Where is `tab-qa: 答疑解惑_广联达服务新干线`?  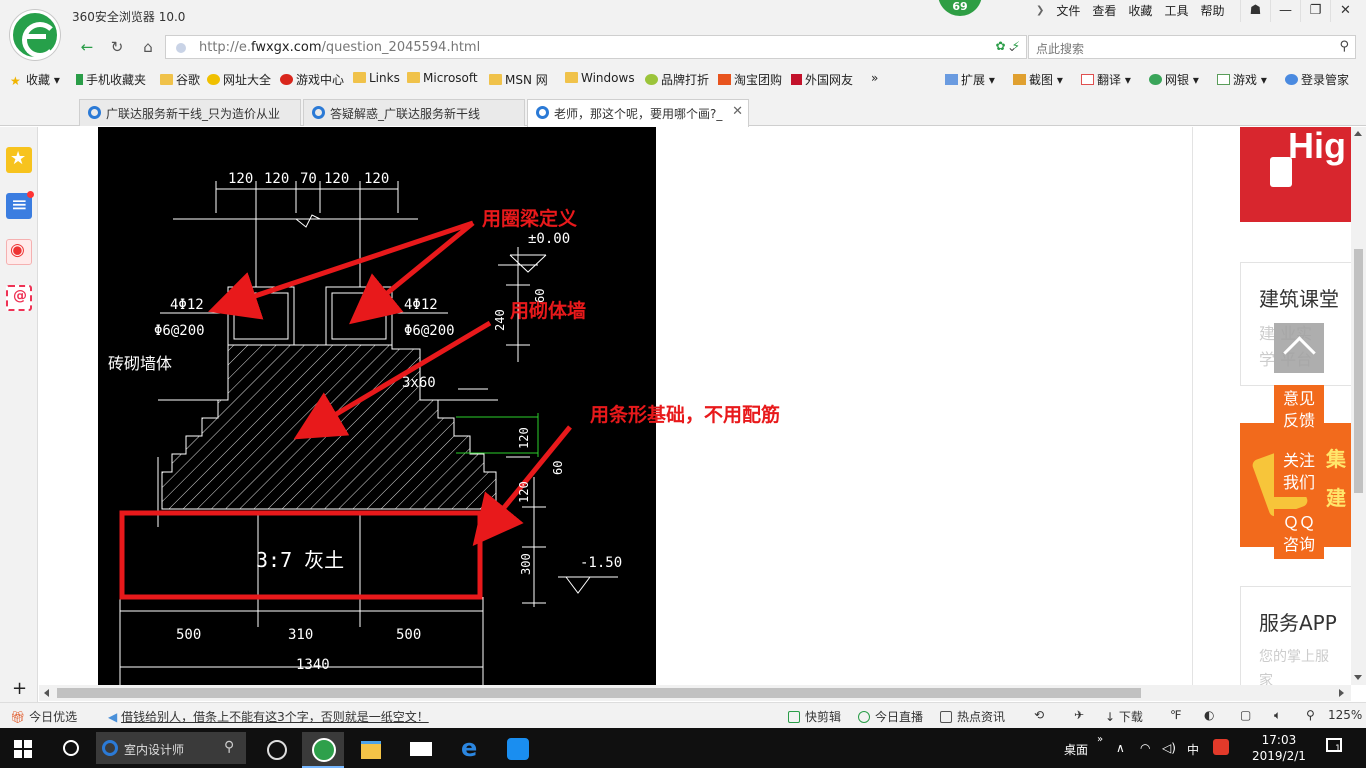
tab-qa: 答疑解惑_广联达服务新干线 is located at coordinates (414, 112).